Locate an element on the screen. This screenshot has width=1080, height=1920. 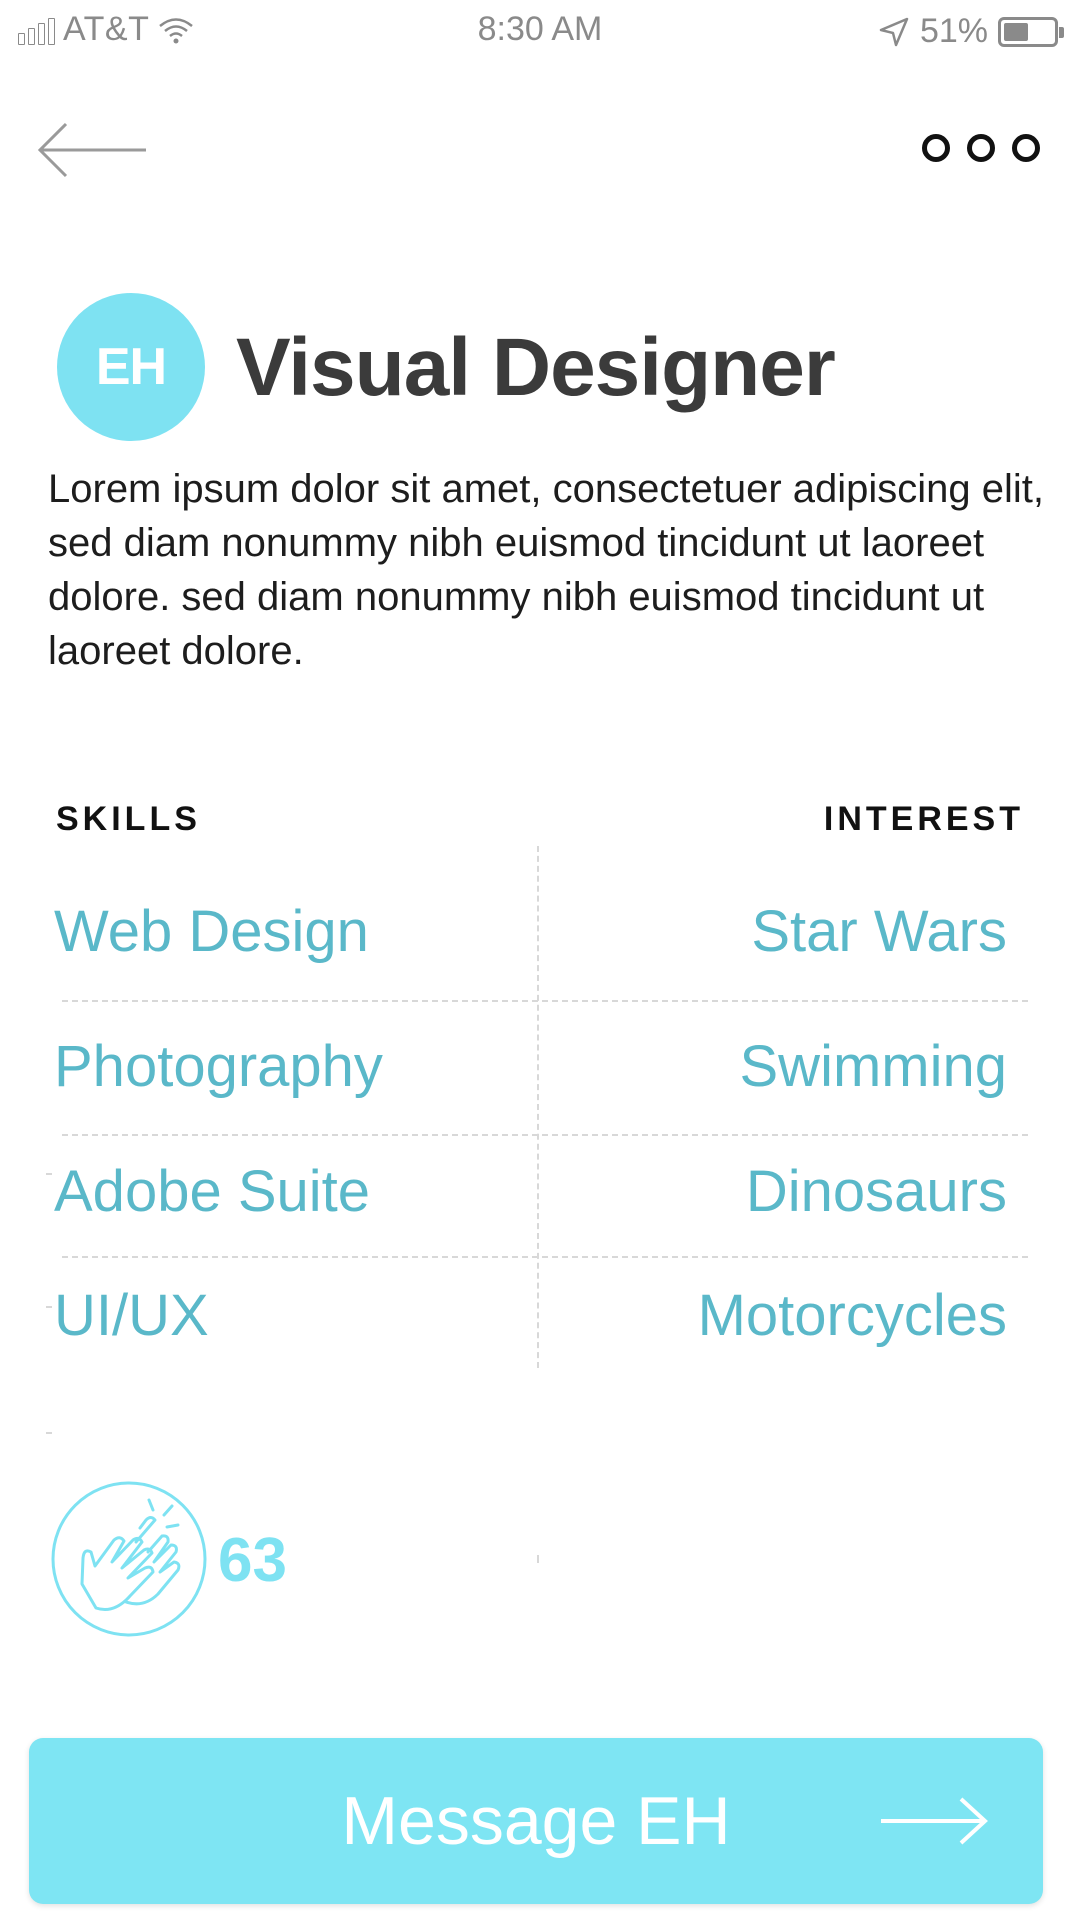
interest-heading: INTEREST is located at coordinates (923, 819).